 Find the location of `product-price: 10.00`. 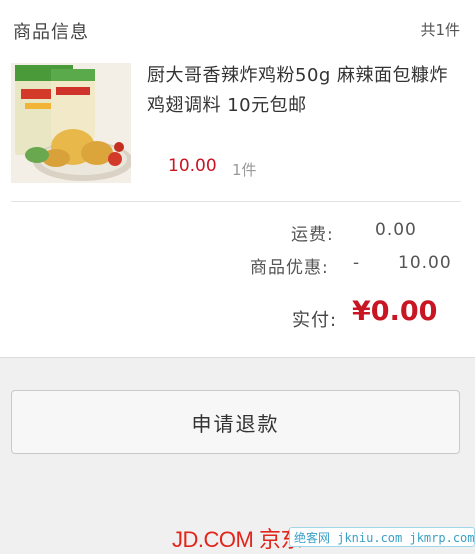

product-price: 10.00 is located at coordinates (192, 166).